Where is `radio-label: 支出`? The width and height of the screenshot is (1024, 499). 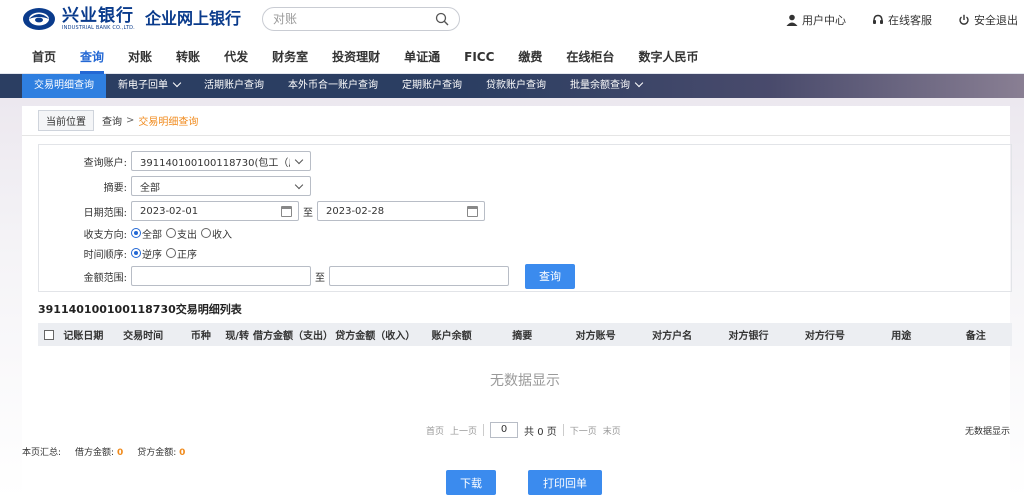 radio-label: 支出 is located at coordinates (187, 235).